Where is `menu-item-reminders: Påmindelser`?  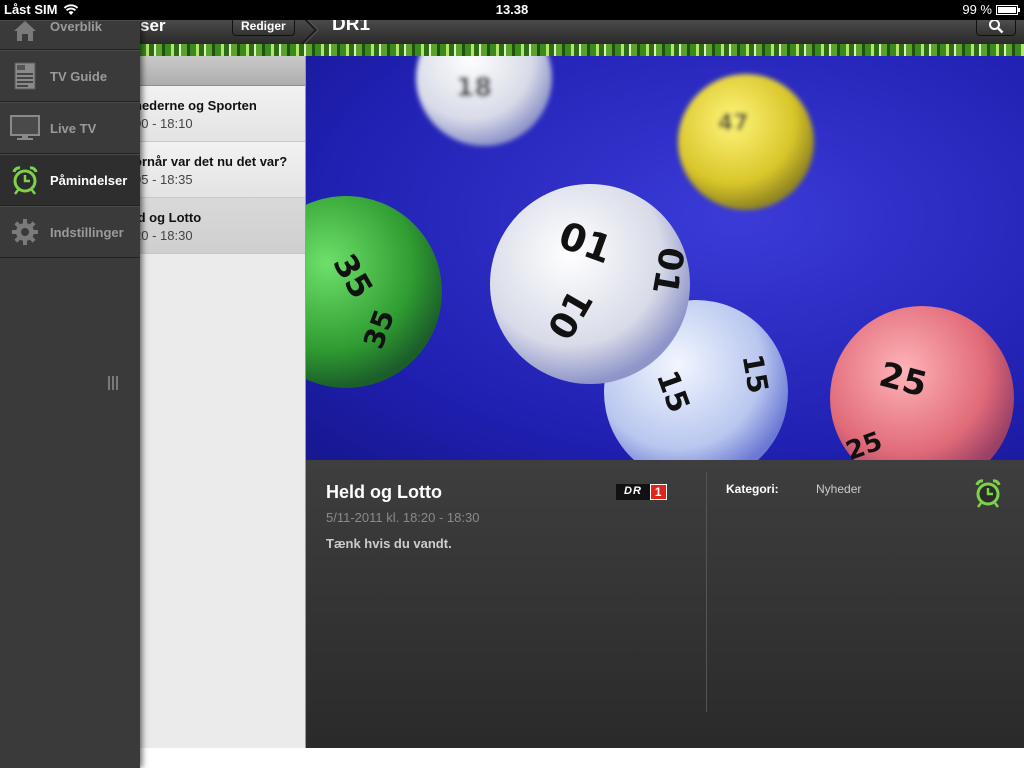 menu-item-reminders: Påmindelser is located at coordinates (70, 180).